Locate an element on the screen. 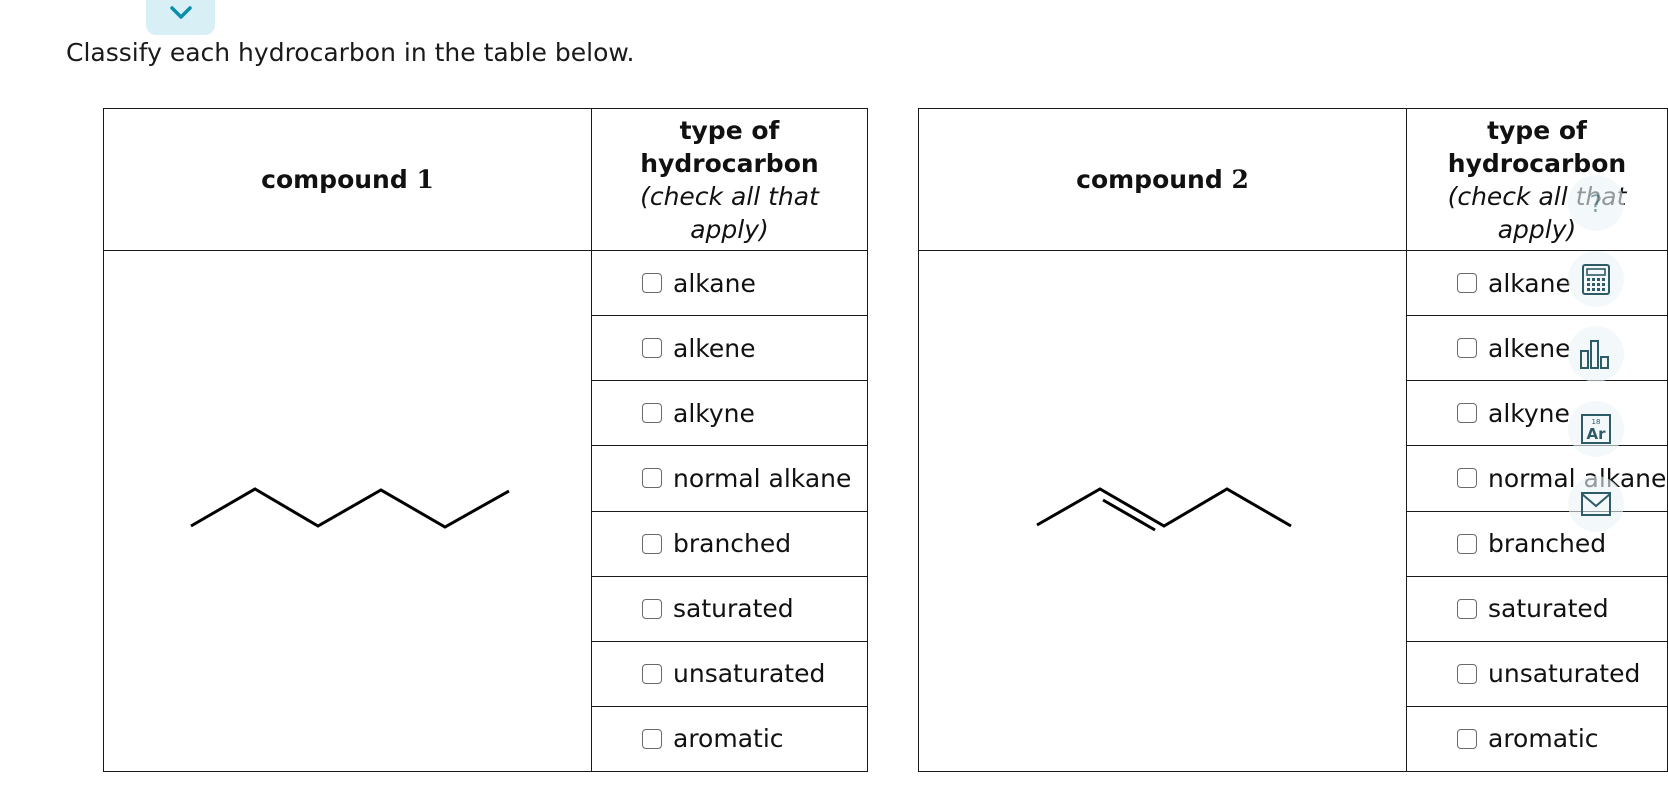 The image size is (1668, 809). periodic-table-button: 18 Ar is located at coordinates (1596, 429).